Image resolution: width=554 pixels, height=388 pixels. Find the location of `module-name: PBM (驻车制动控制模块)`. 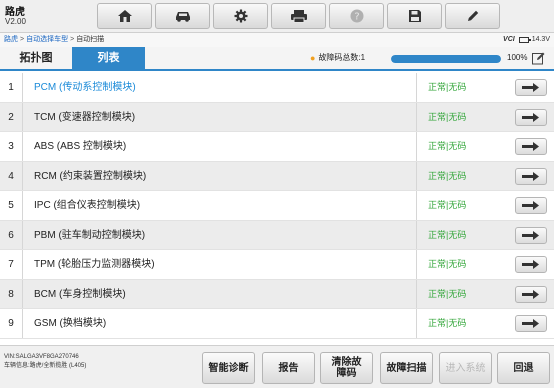

module-name: PBM (驻车制动控制模块) is located at coordinates (90, 235).